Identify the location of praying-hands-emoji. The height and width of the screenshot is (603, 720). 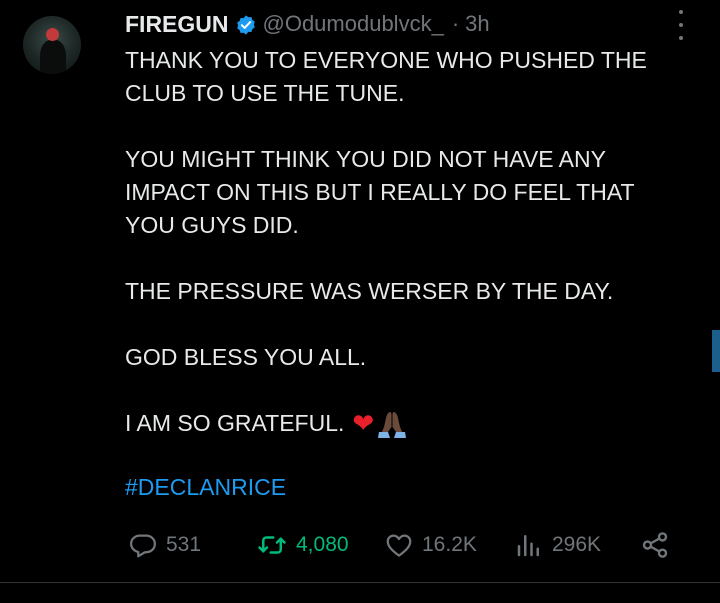
(392, 424).